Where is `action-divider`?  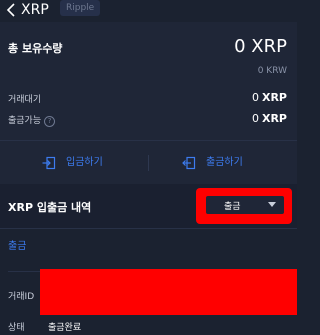
action-divider is located at coordinates (148, 163).